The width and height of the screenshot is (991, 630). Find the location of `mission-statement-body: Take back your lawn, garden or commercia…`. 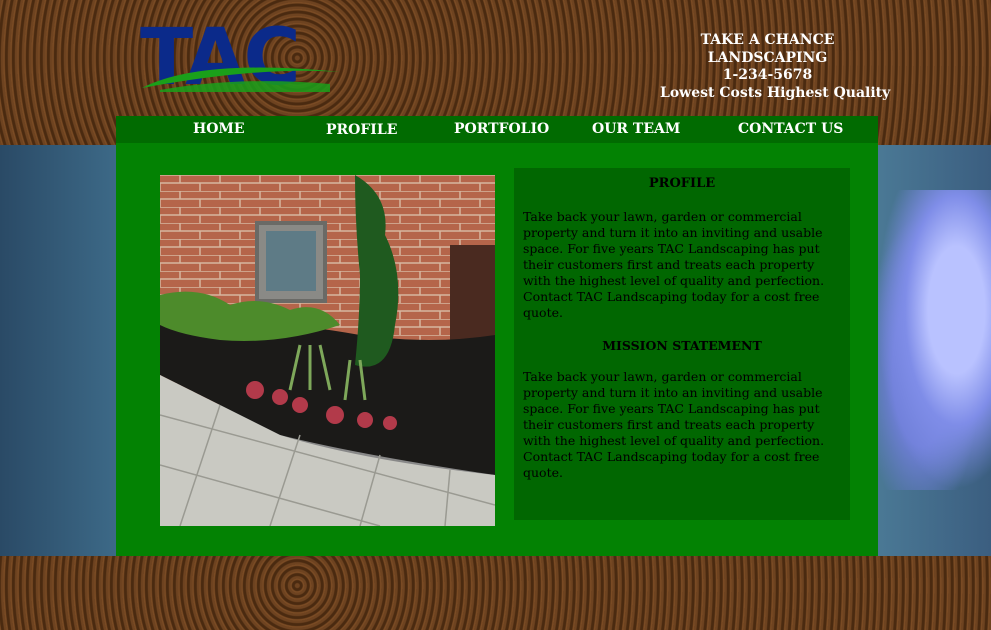

mission-statement-body: Take back your lawn, garden or commercia… is located at coordinates (674, 424).